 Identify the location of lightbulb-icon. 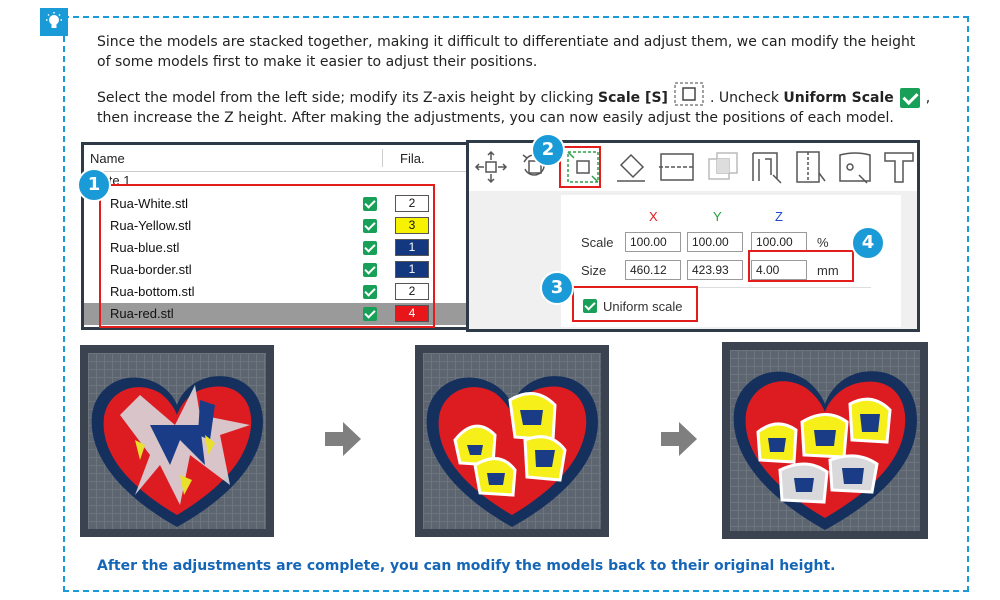
(54, 22).